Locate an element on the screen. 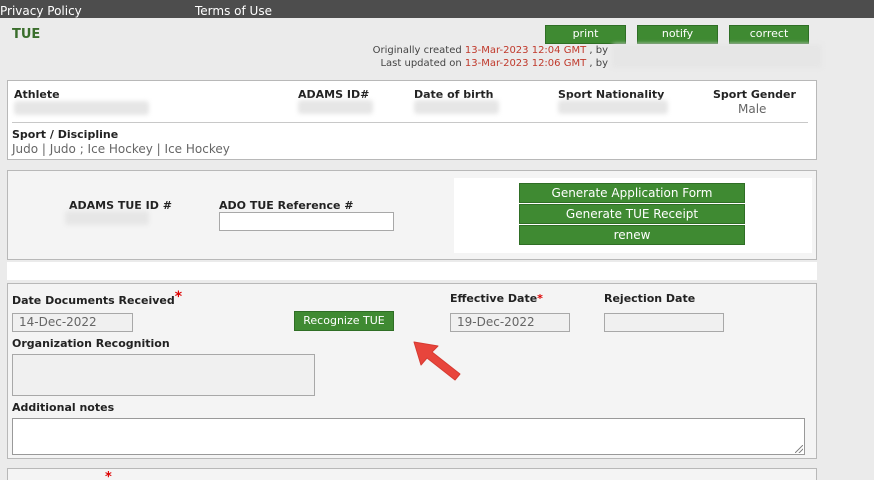  additional-notes-textarea is located at coordinates (408, 436).